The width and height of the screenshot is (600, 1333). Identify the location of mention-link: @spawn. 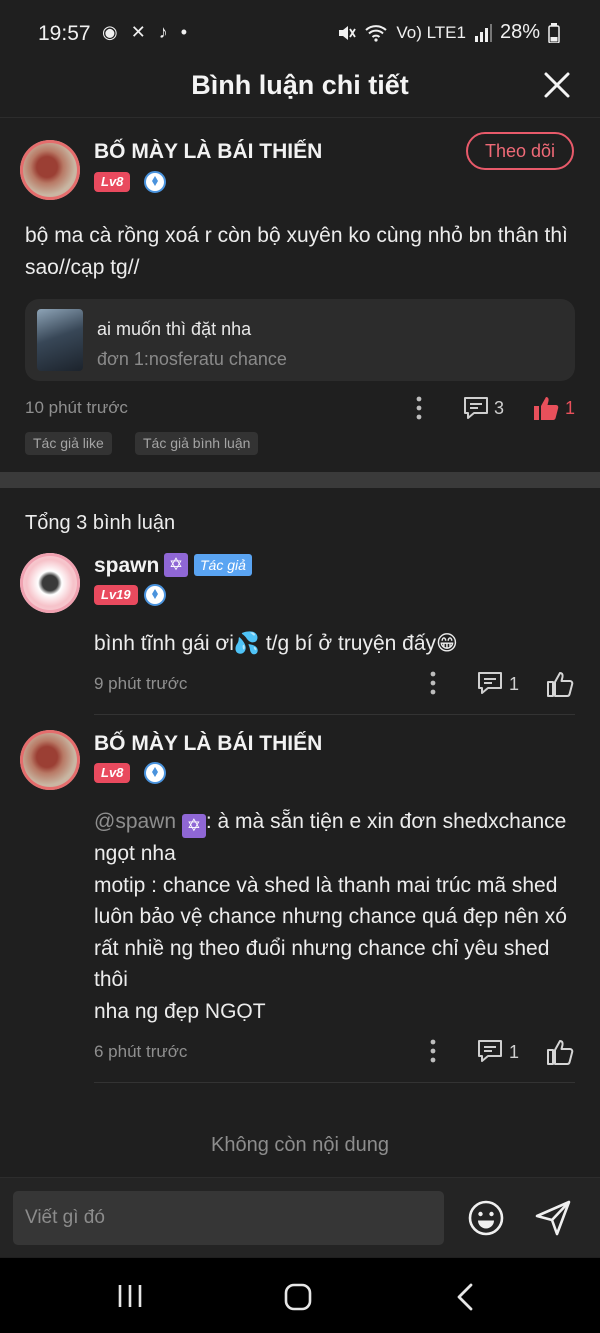
(135, 821).